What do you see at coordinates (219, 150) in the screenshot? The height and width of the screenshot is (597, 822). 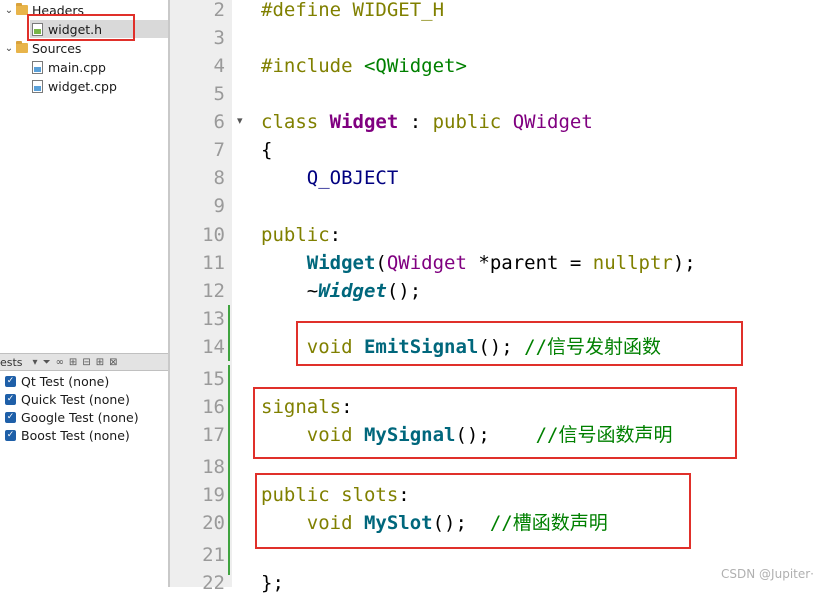 I see `line-number: 7` at bounding box center [219, 150].